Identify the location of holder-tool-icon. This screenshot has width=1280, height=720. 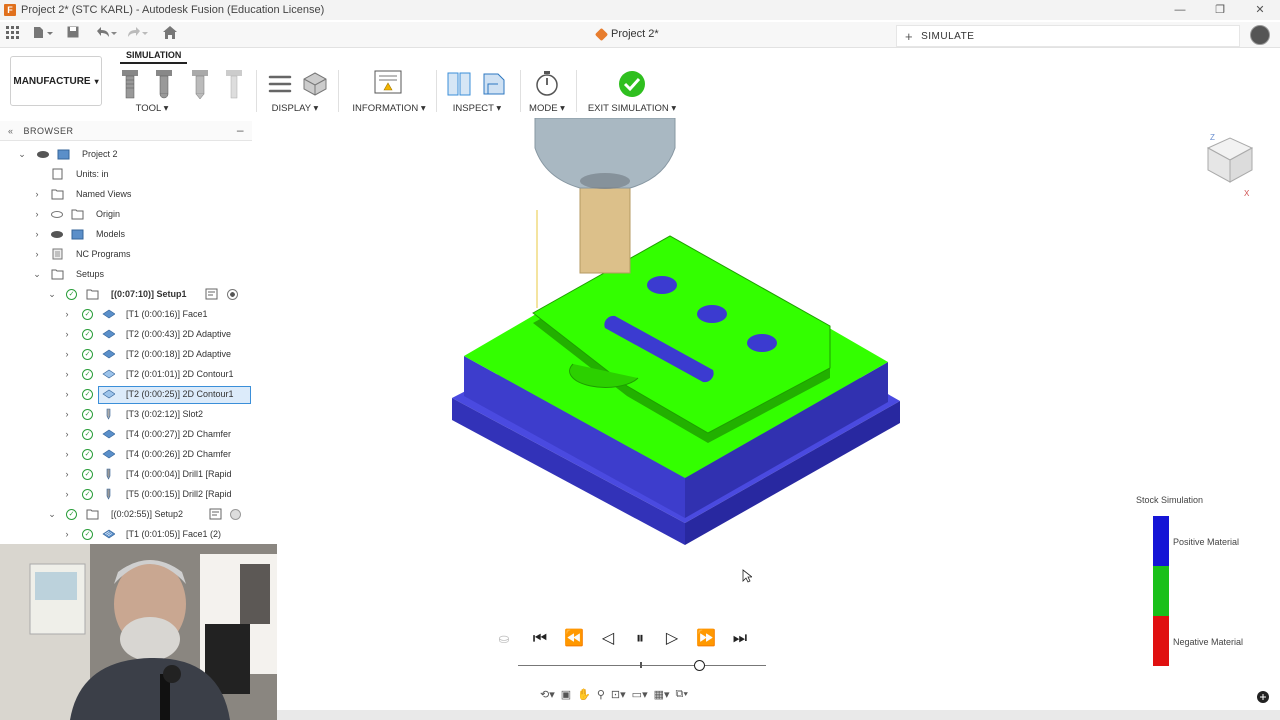
(234, 85).